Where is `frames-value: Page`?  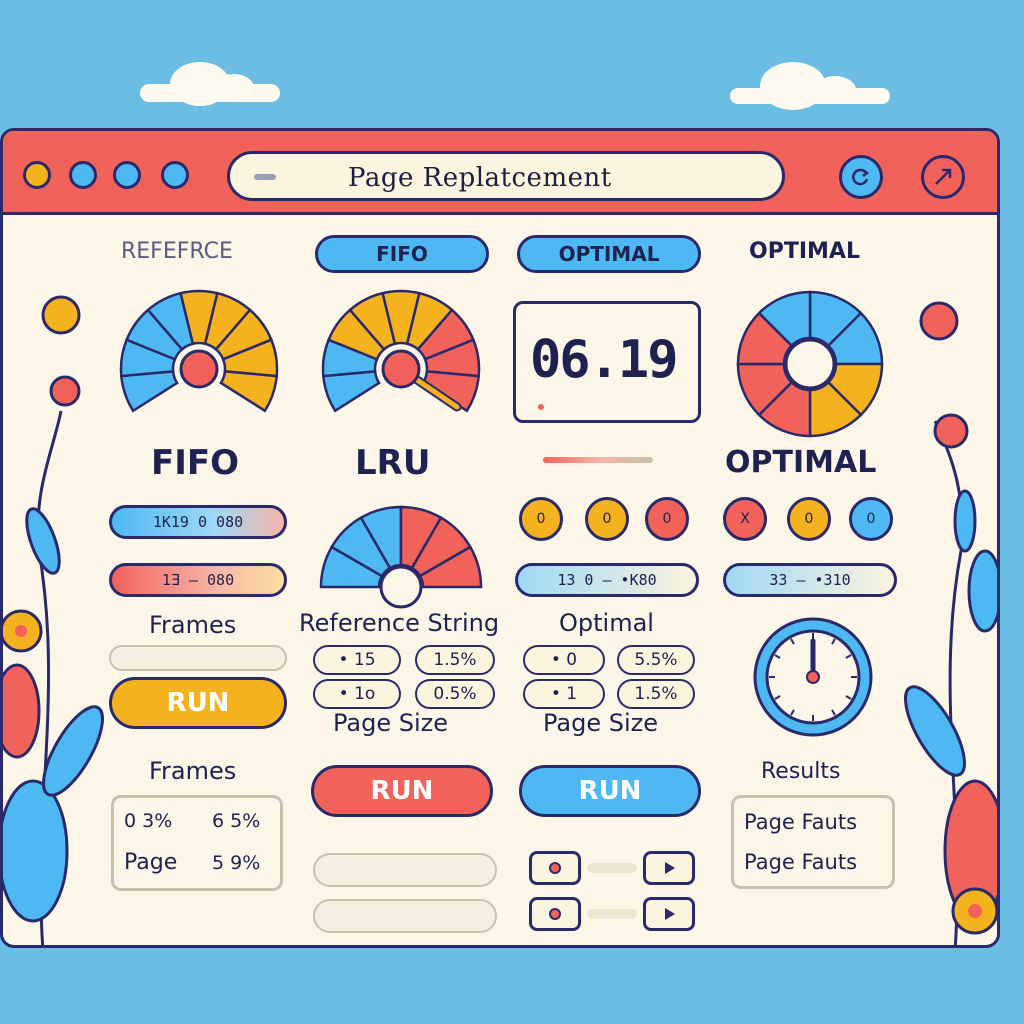 frames-value: Page is located at coordinates (151, 862).